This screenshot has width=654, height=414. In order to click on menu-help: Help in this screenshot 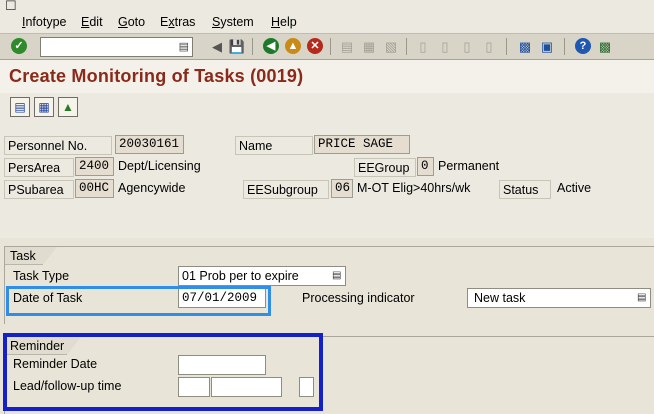, I will do `click(284, 22)`.